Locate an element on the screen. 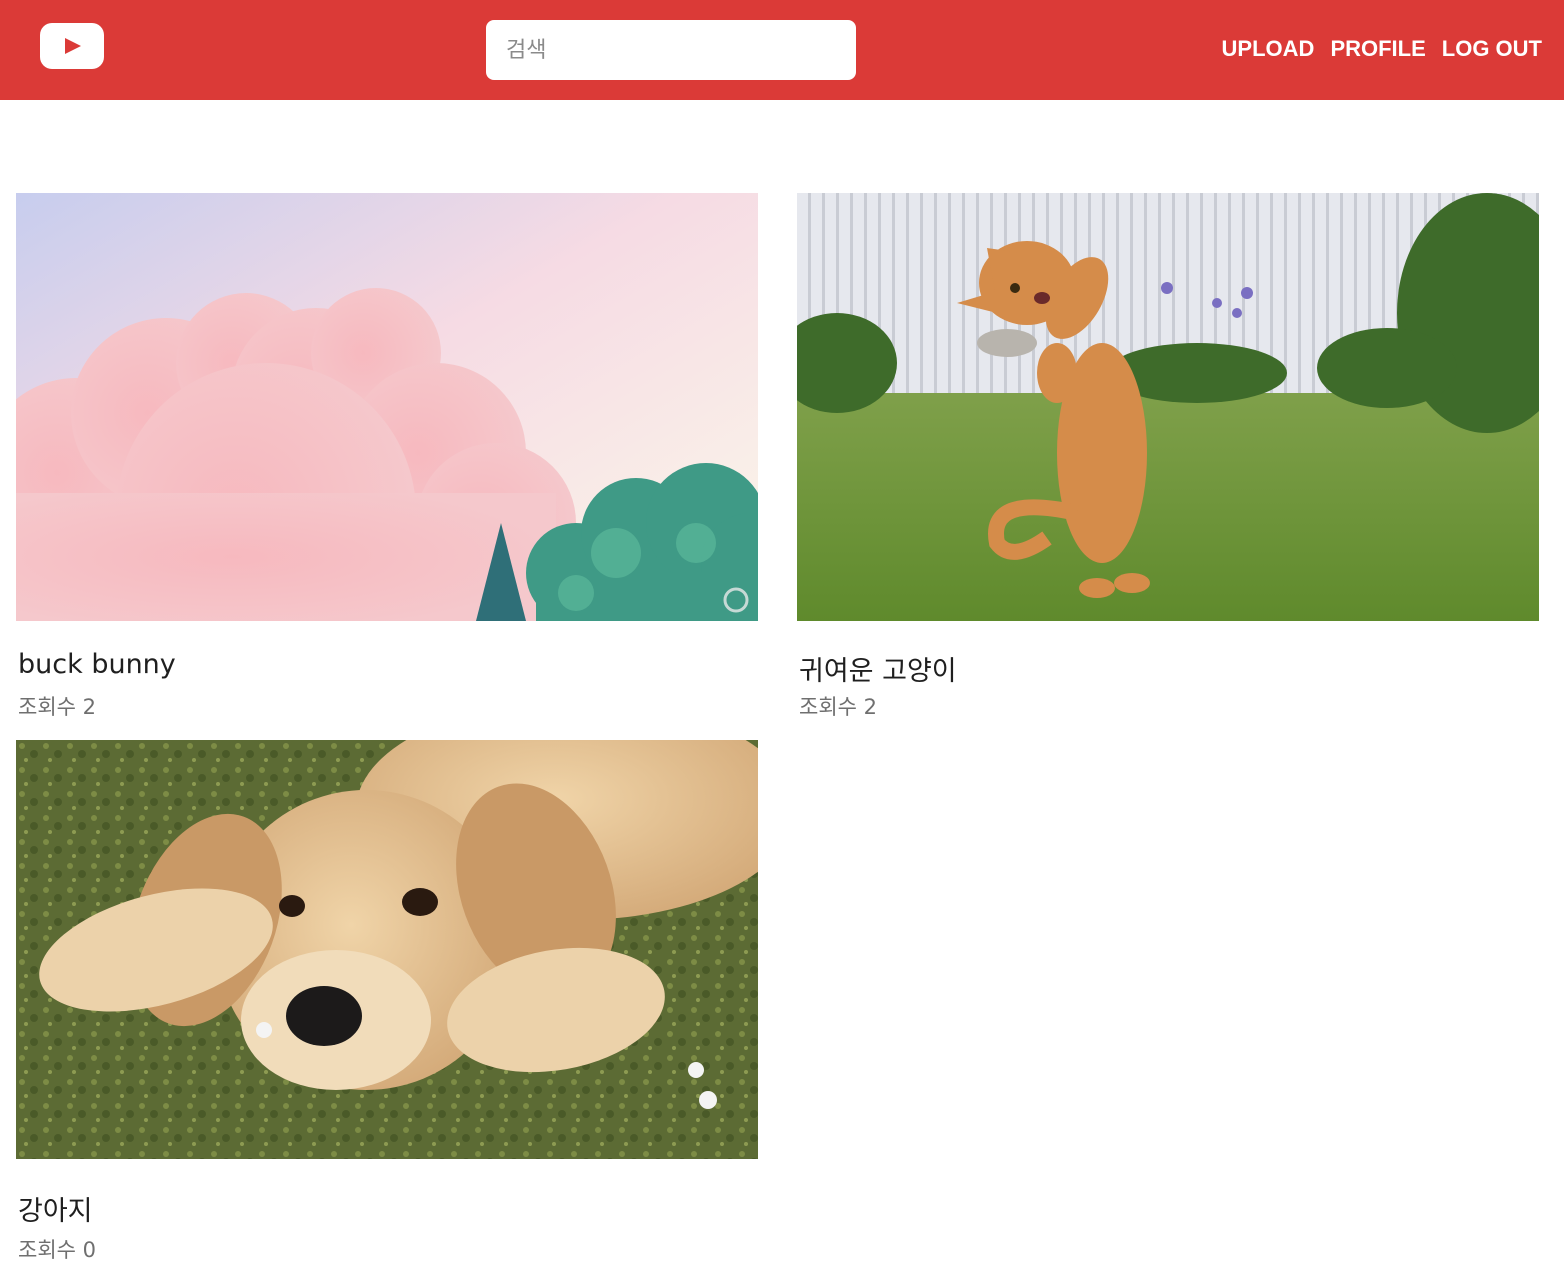 This screenshot has width=1564, height=1278. video-title: 강아지 is located at coordinates (55, 1208).